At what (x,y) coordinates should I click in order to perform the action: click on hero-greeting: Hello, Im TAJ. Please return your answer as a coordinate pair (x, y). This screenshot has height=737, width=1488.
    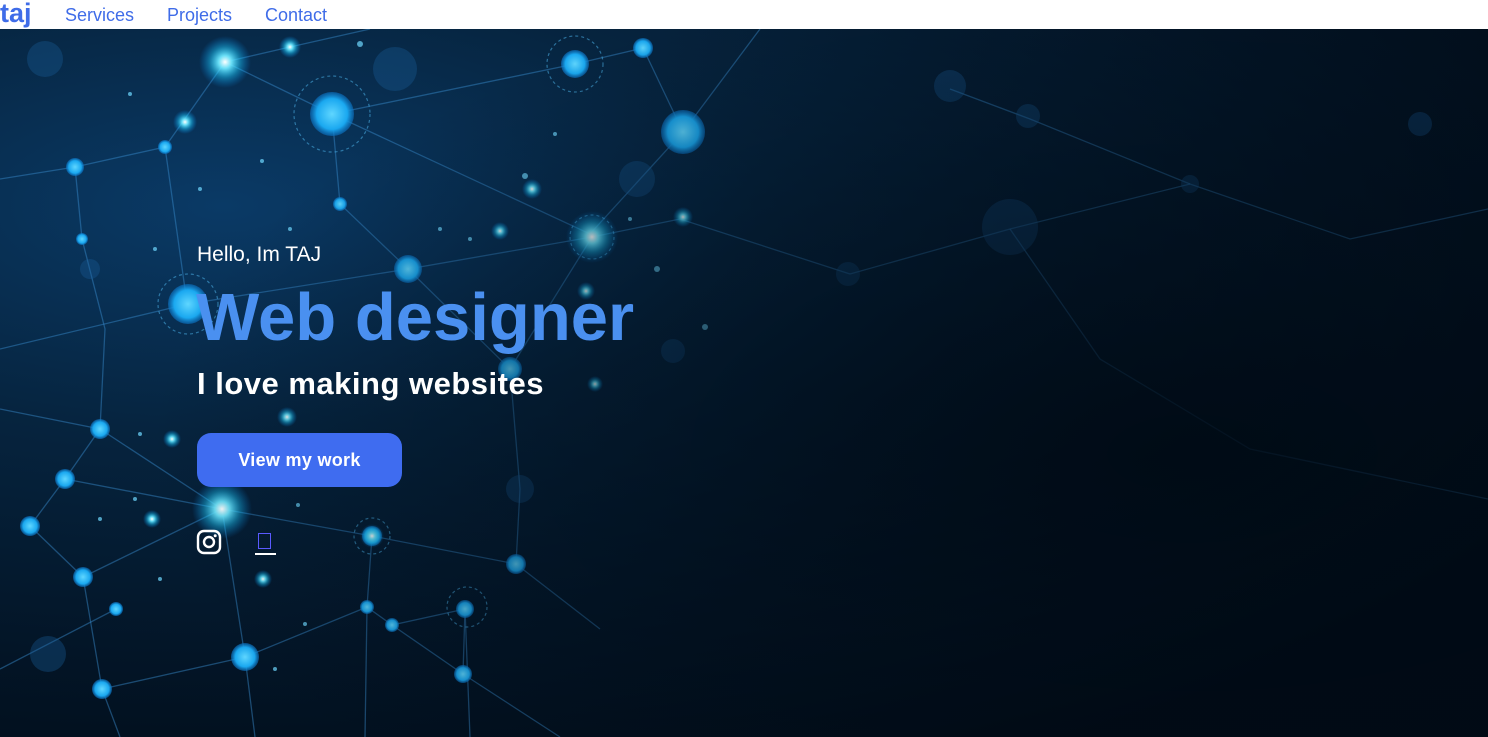
    Looking at the image, I should click on (259, 254).